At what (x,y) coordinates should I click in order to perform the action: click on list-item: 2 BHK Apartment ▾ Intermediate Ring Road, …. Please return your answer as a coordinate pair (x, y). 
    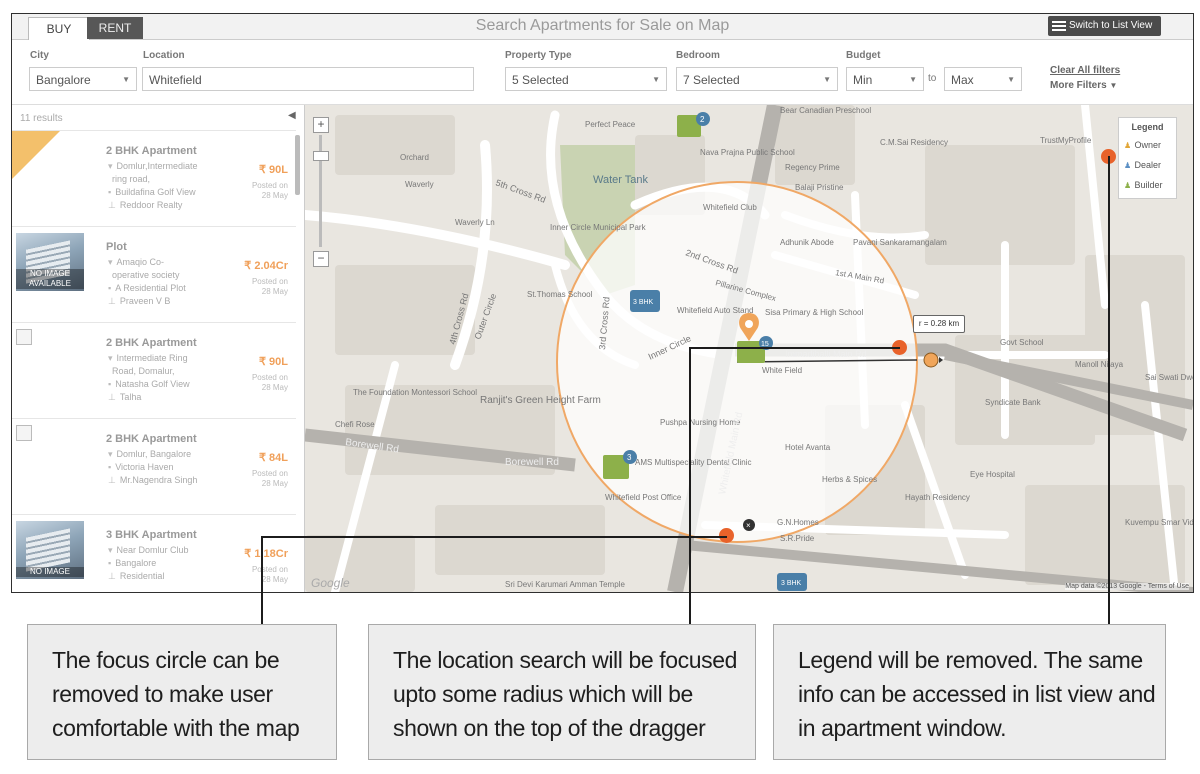
    Looking at the image, I should click on (154, 369).